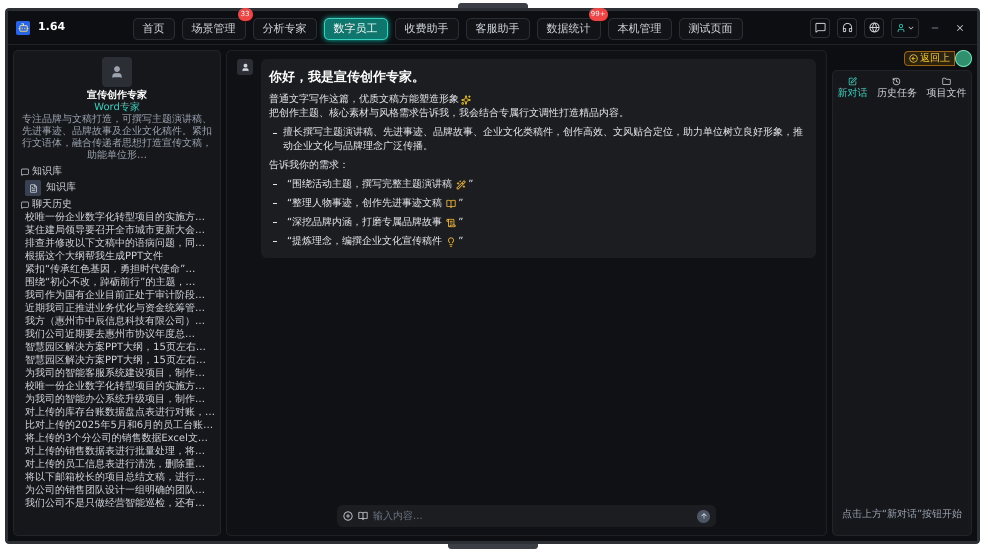 The width and height of the screenshot is (985, 554). Describe the element at coordinates (23, 27) in the screenshot. I see `app-logo-icon` at that location.